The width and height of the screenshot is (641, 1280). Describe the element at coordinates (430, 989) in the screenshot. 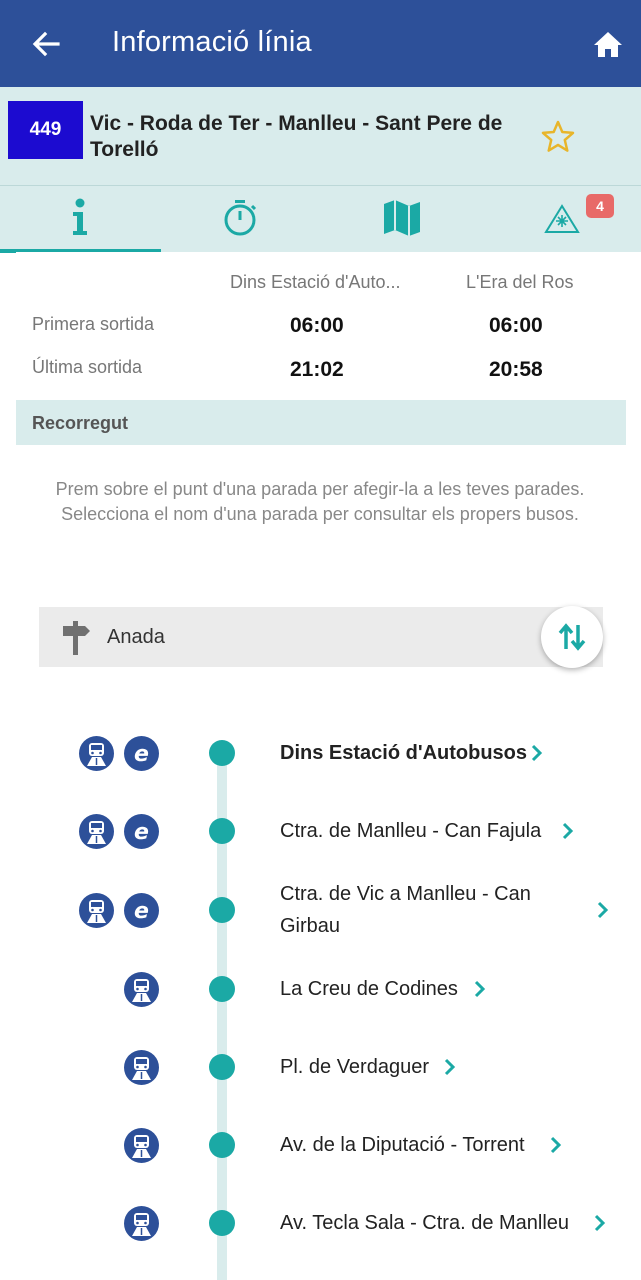

I see `stop-name: La Creu de Codines` at that location.